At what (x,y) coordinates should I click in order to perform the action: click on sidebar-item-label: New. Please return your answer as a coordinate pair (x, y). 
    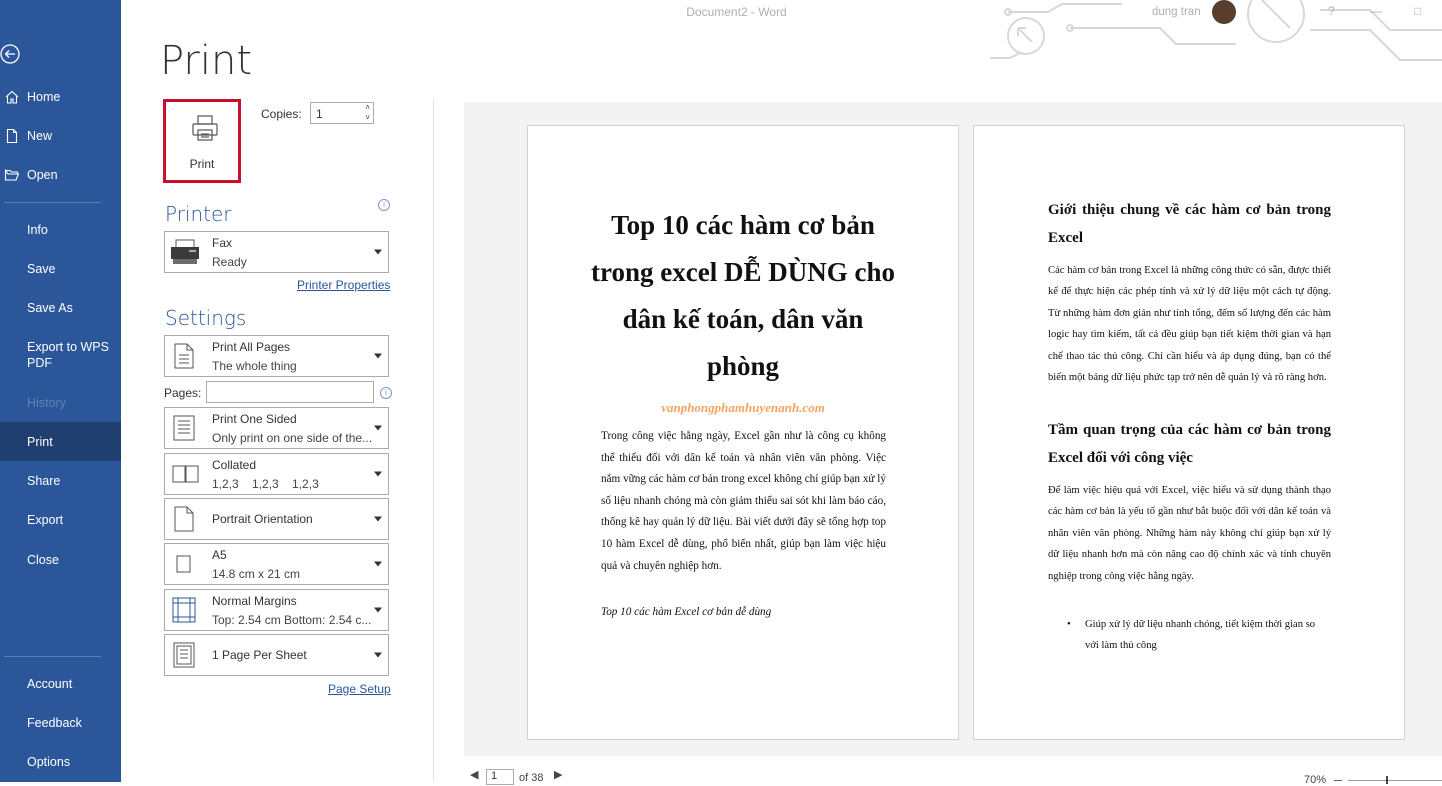
    Looking at the image, I should click on (40, 135).